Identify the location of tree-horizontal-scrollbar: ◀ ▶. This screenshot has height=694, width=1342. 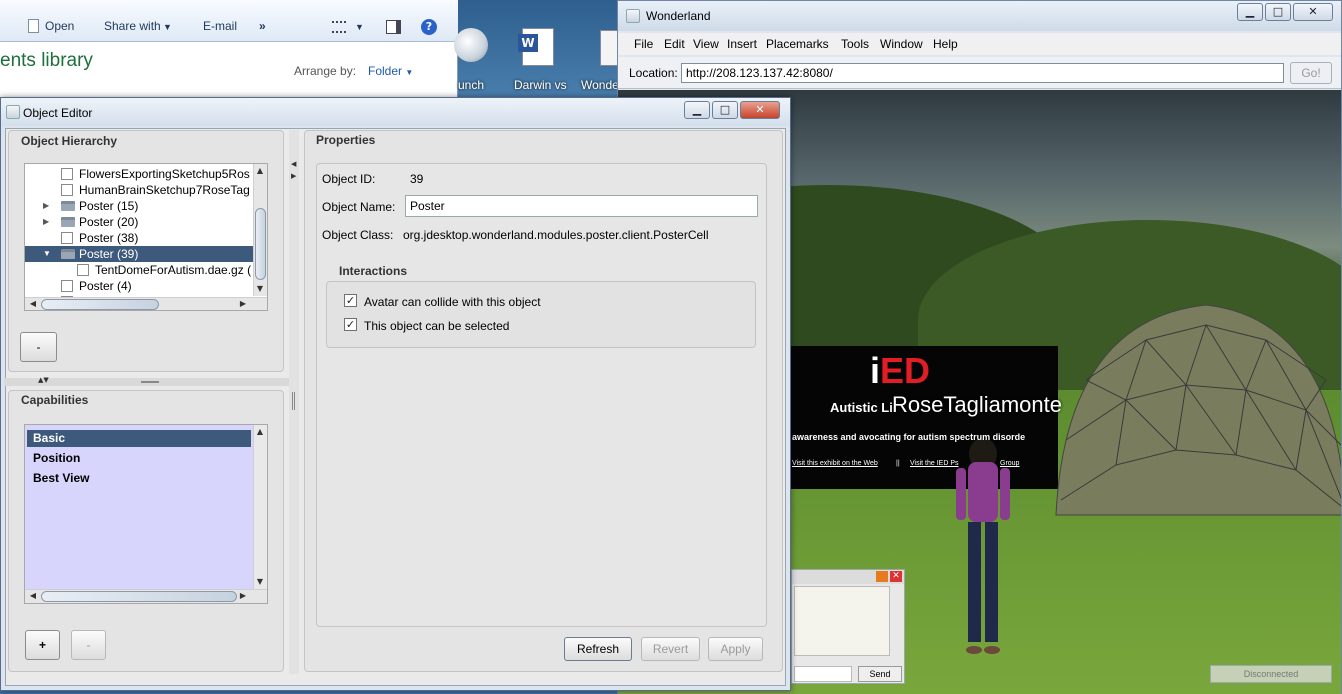
(146, 303).